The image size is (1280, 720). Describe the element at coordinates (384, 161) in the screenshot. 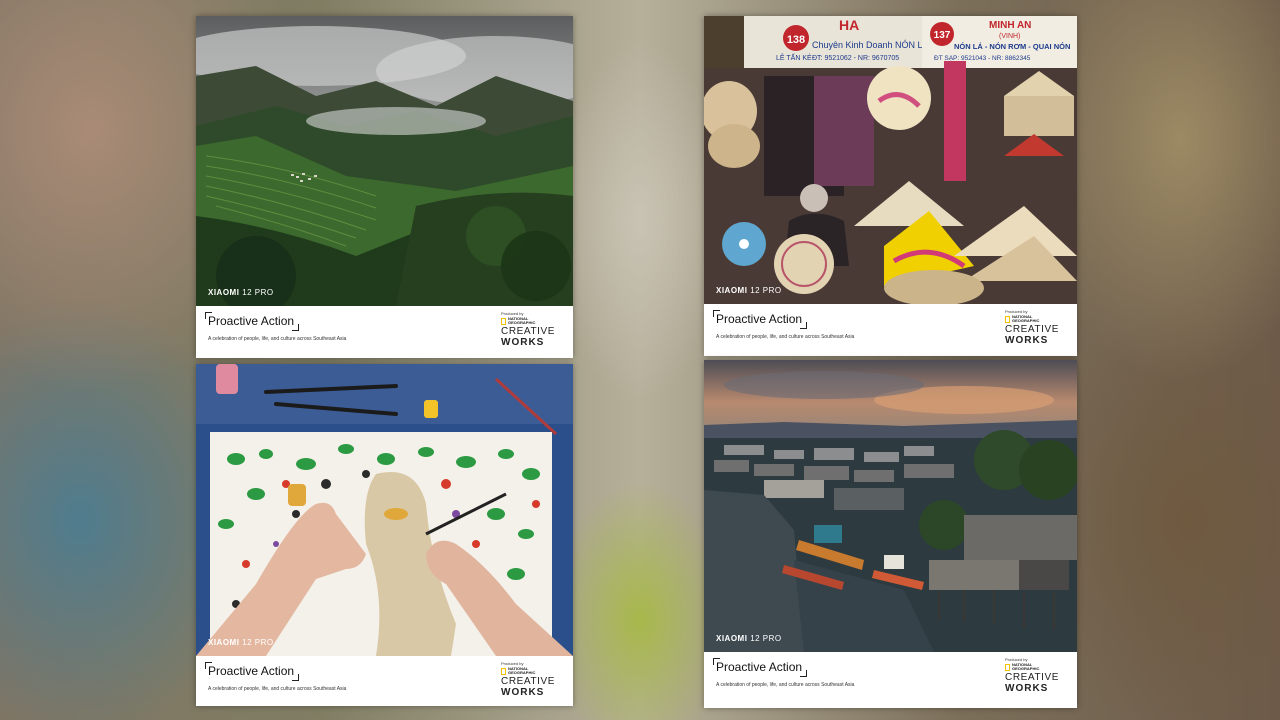

I see `terraces-photo: XIAOMI 12 PRO` at that location.